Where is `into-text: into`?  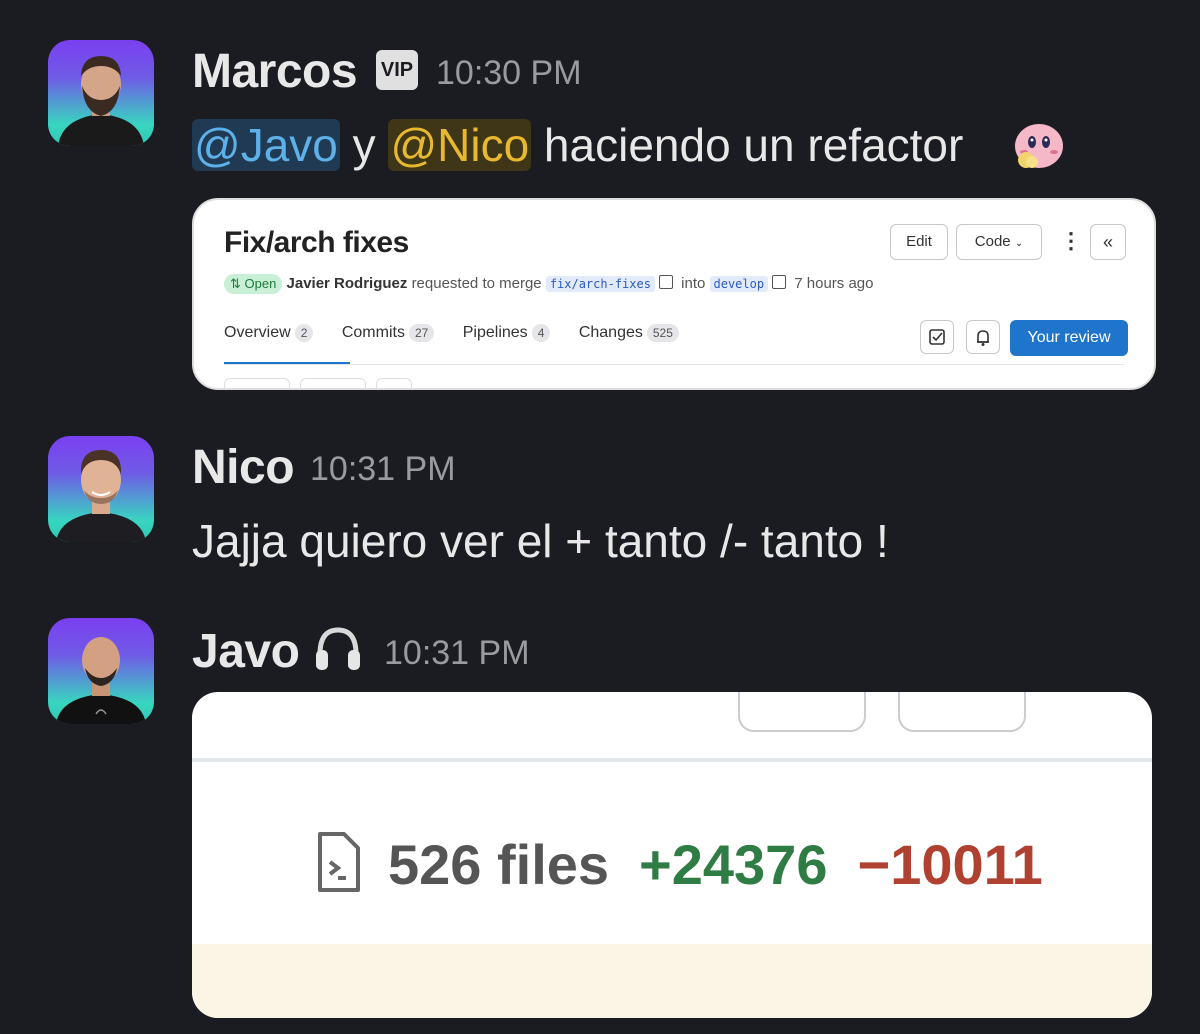
into-text: into is located at coordinates (693, 283).